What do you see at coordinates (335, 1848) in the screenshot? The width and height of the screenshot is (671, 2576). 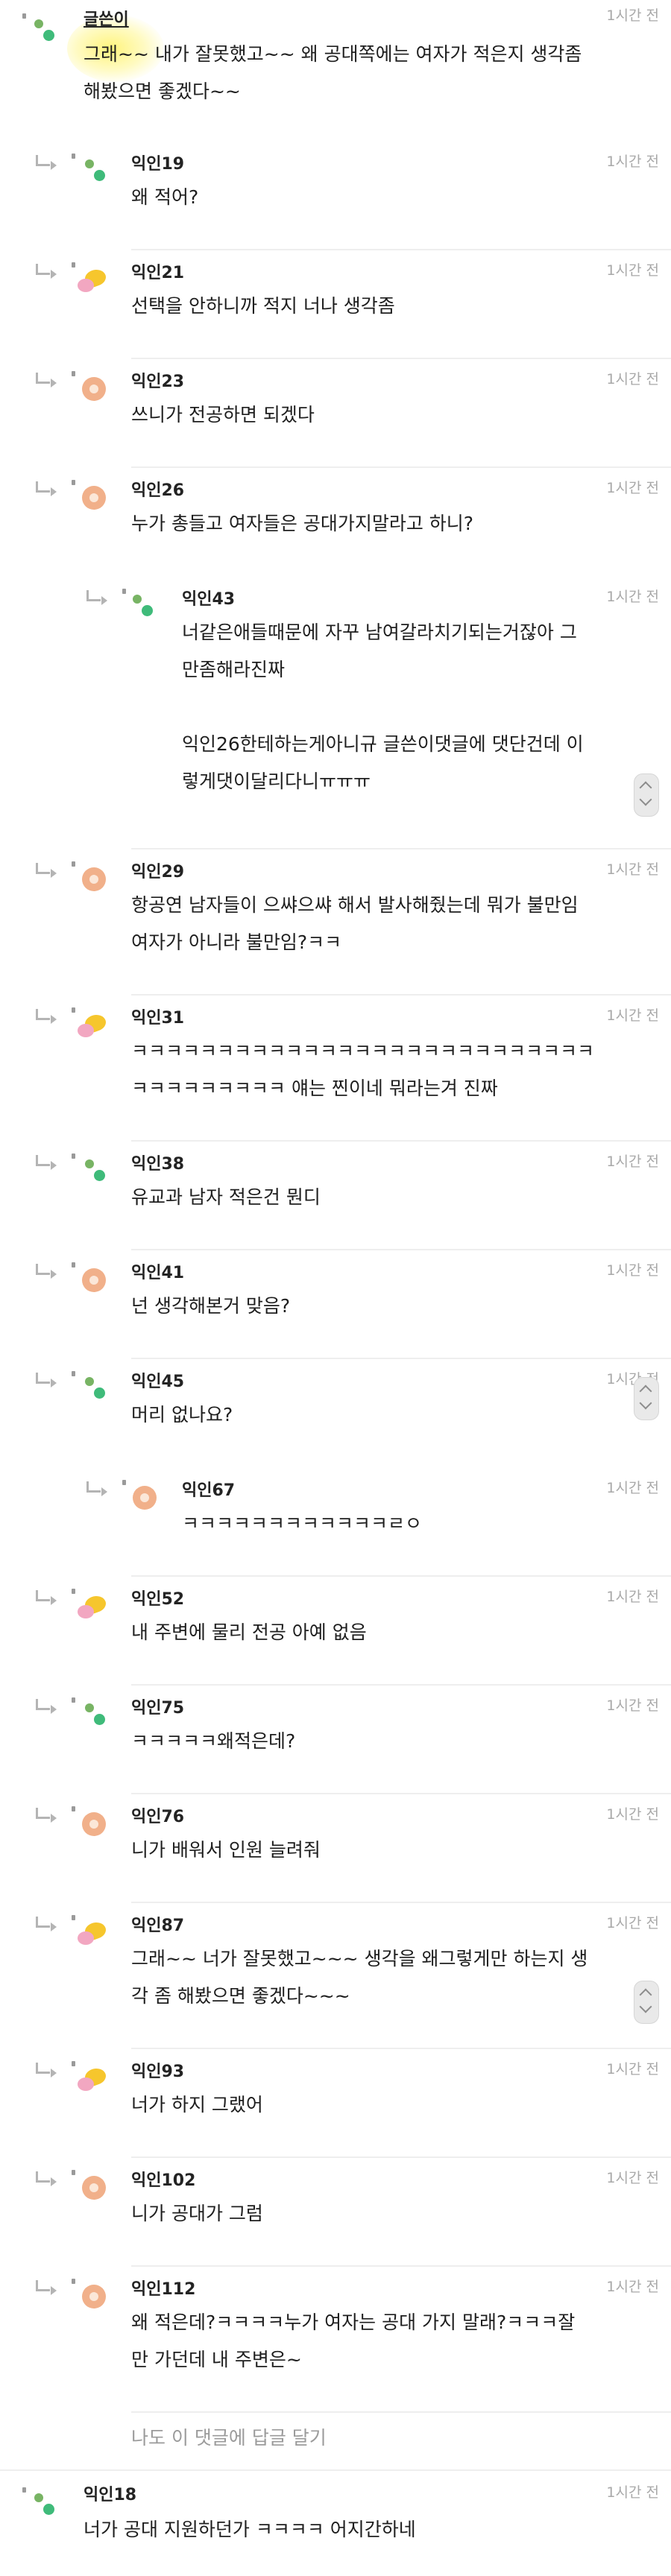 I see `comment-item: 익인76 1시간 전 니가 배워서 인원 늘려줘` at bounding box center [335, 1848].